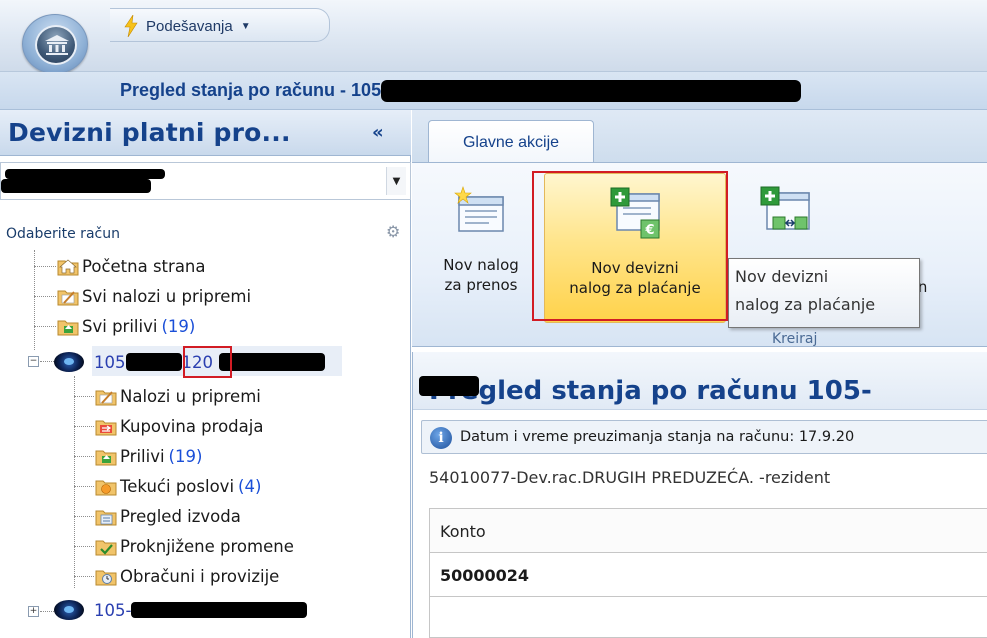 This screenshot has height=638, width=987. I want to click on tree-item-label: Nalozi u pripremi, so click(190, 396).